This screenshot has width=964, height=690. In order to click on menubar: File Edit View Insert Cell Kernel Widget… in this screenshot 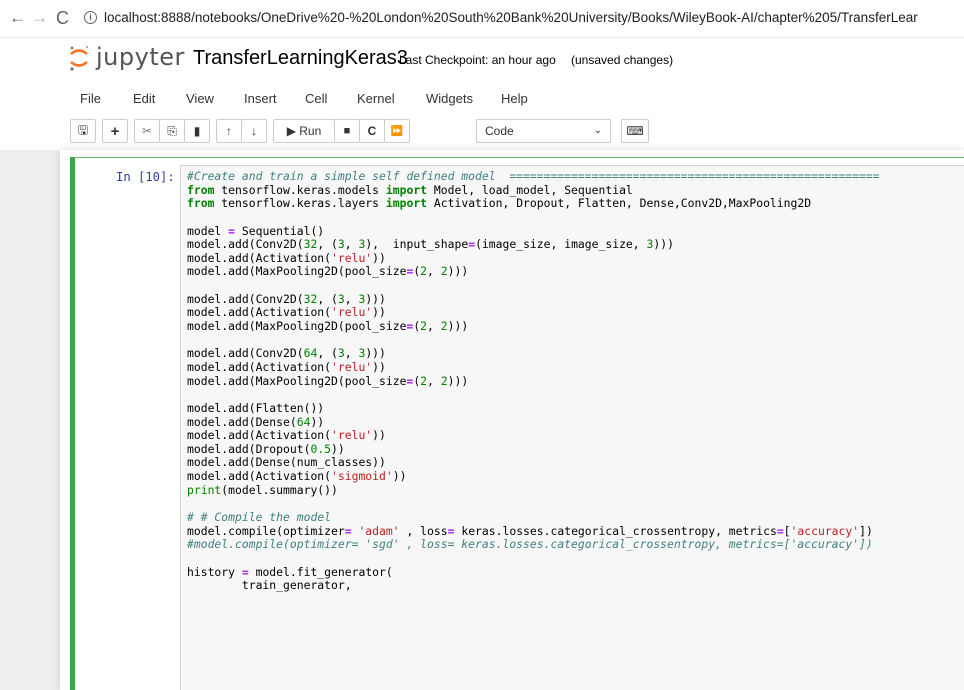, I will do `click(514, 99)`.